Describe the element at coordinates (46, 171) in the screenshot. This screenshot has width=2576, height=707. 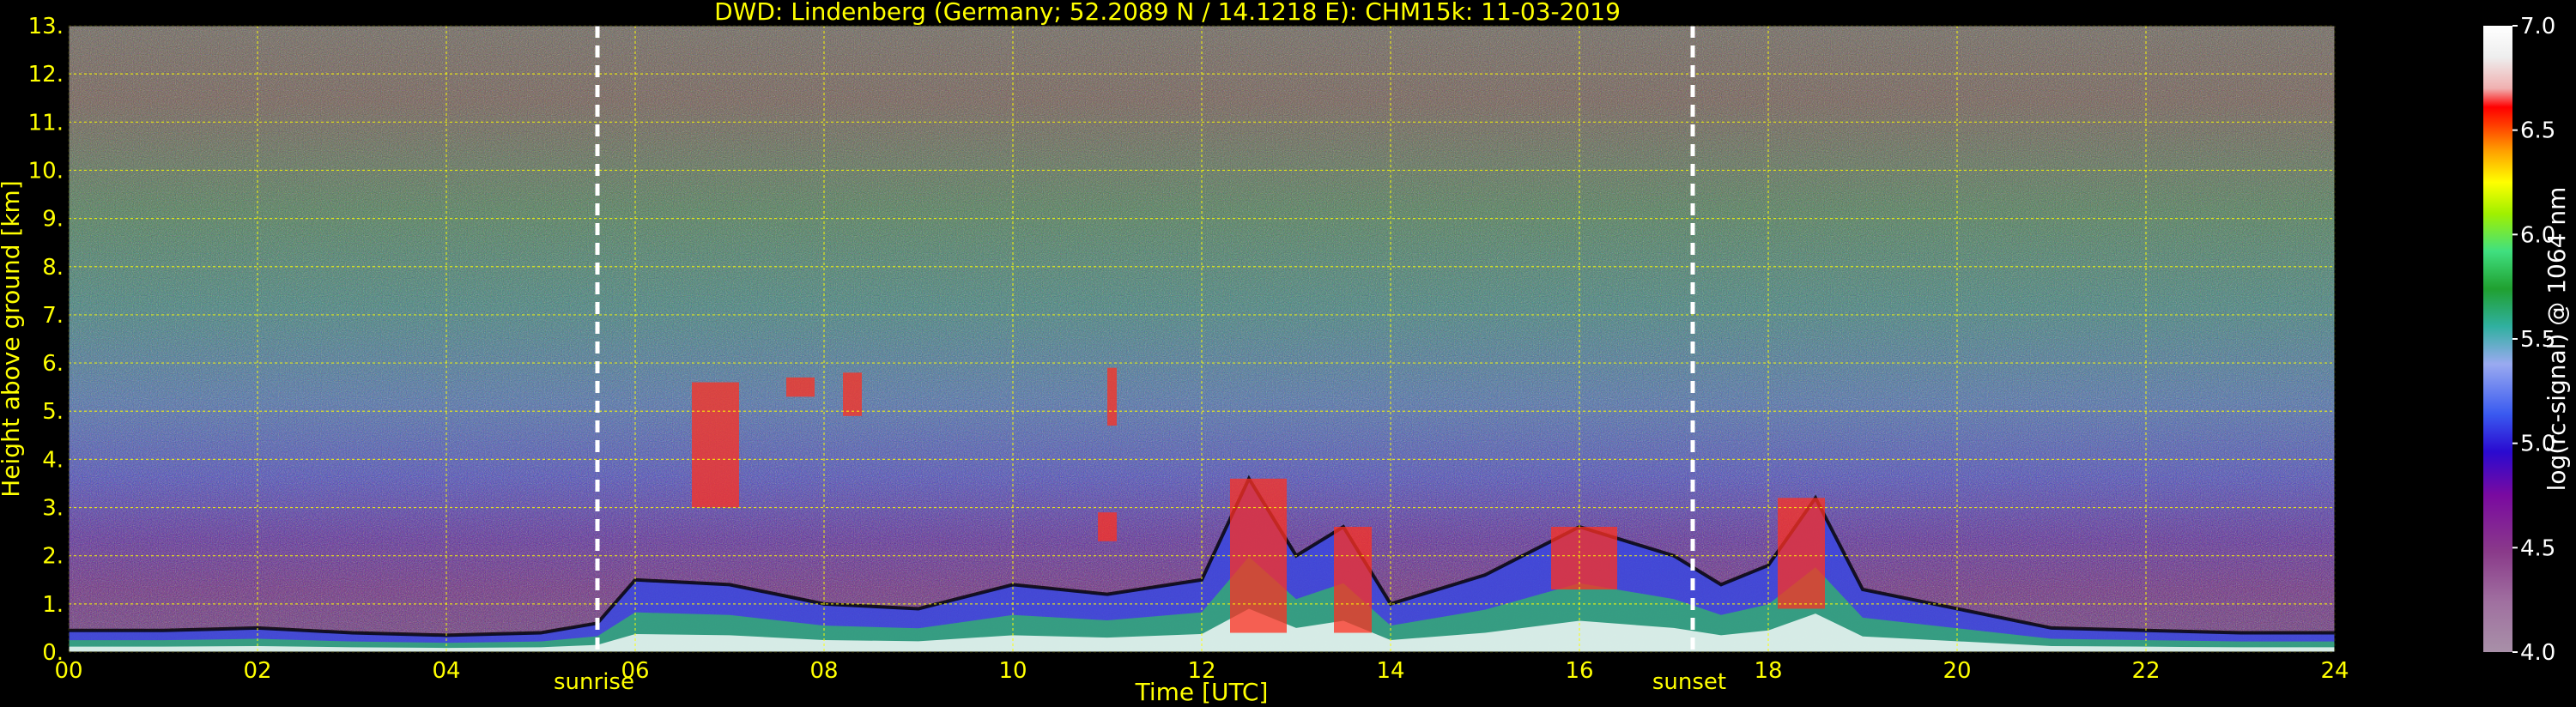
I see `y-tick-label: 10.` at that location.